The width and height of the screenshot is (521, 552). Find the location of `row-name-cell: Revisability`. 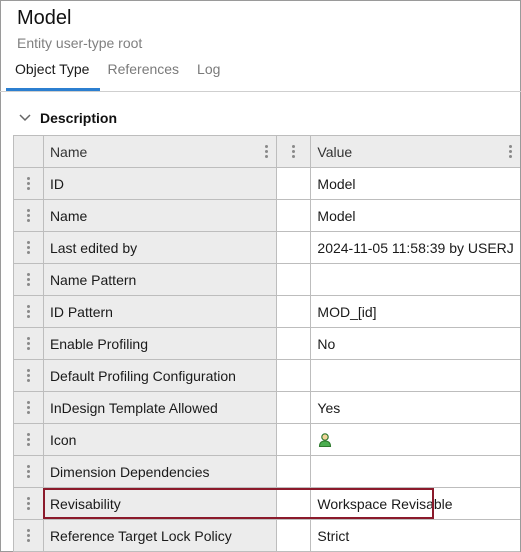

row-name-cell: Revisability is located at coordinates (160, 504).